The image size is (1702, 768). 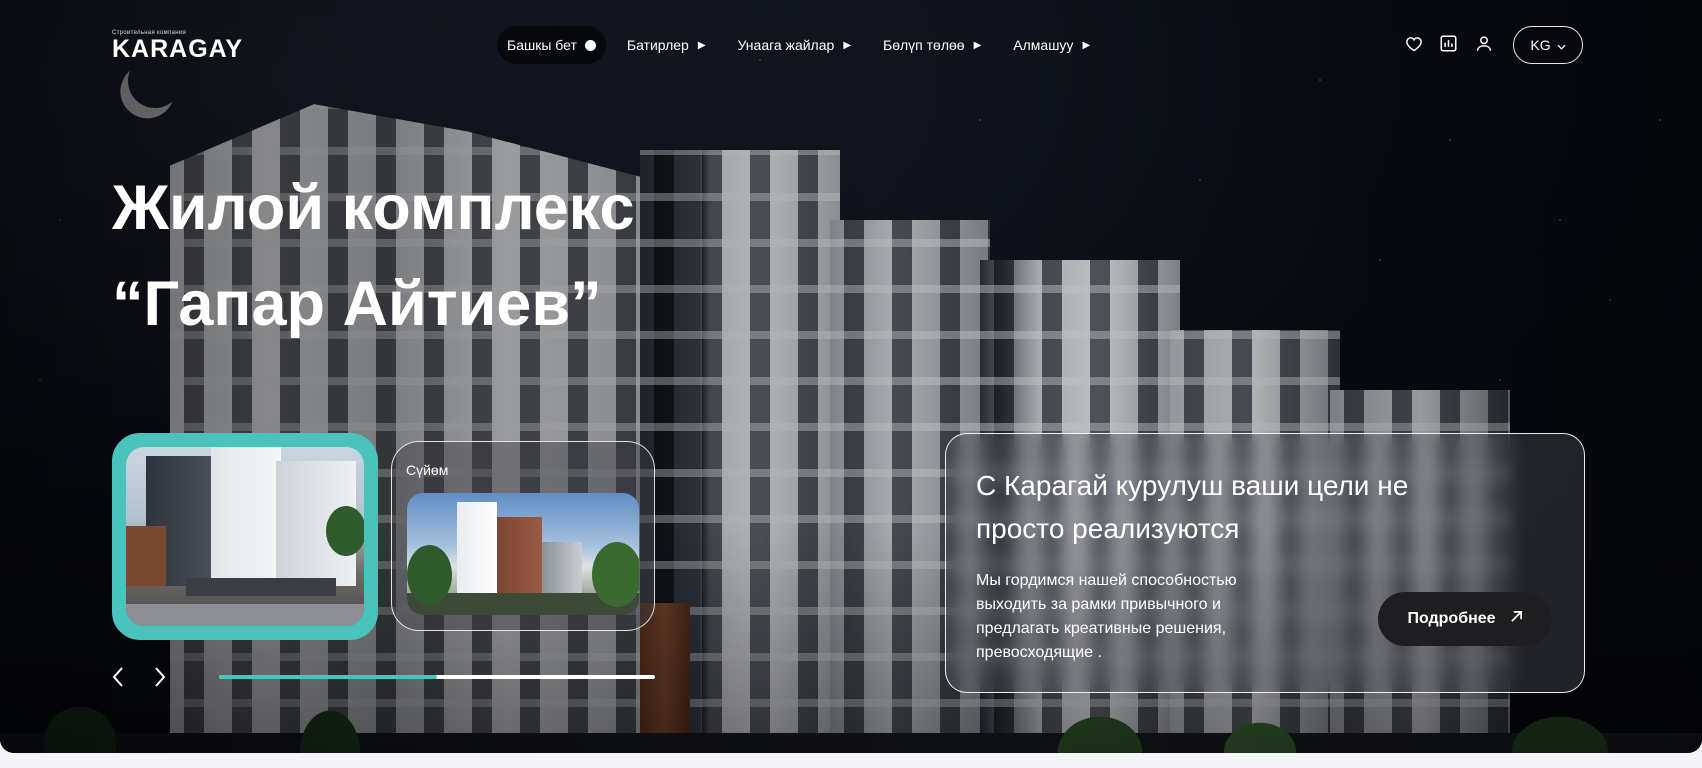 I want to click on slider-progress-bar, so click(x=437, y=677).